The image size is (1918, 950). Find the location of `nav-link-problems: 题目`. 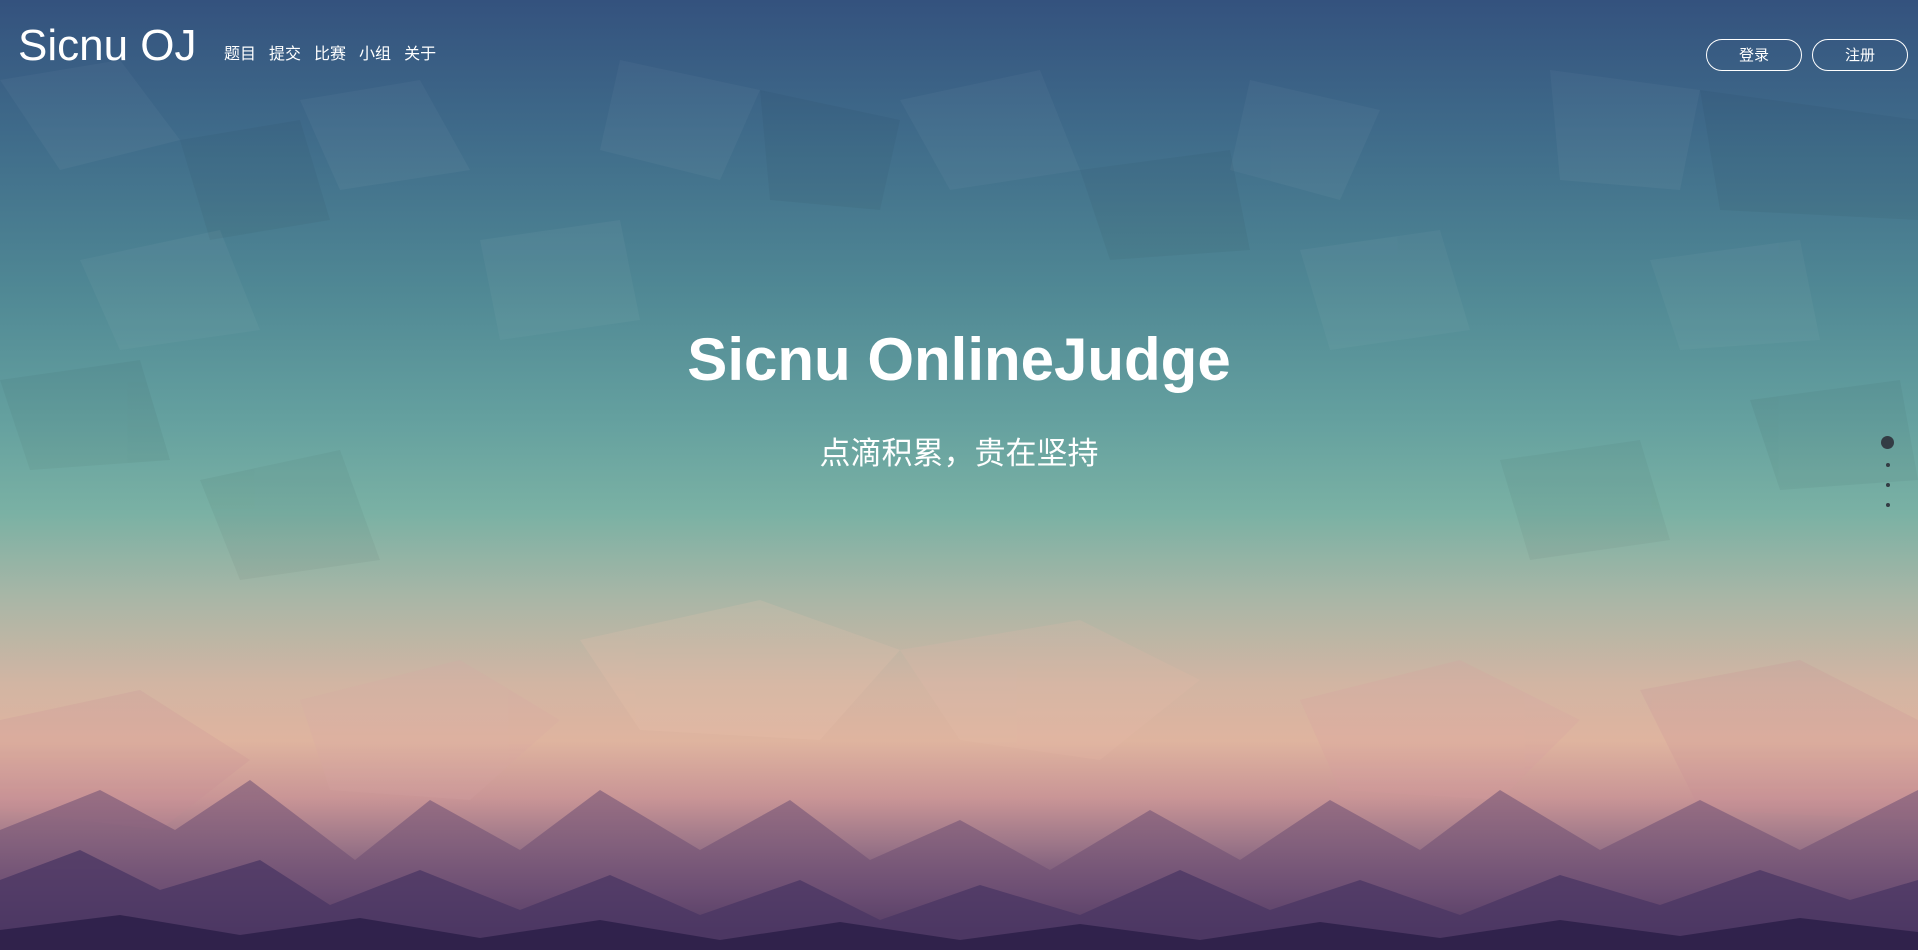

nav-link-problems: 题目 is located at coordinates (240, 55).